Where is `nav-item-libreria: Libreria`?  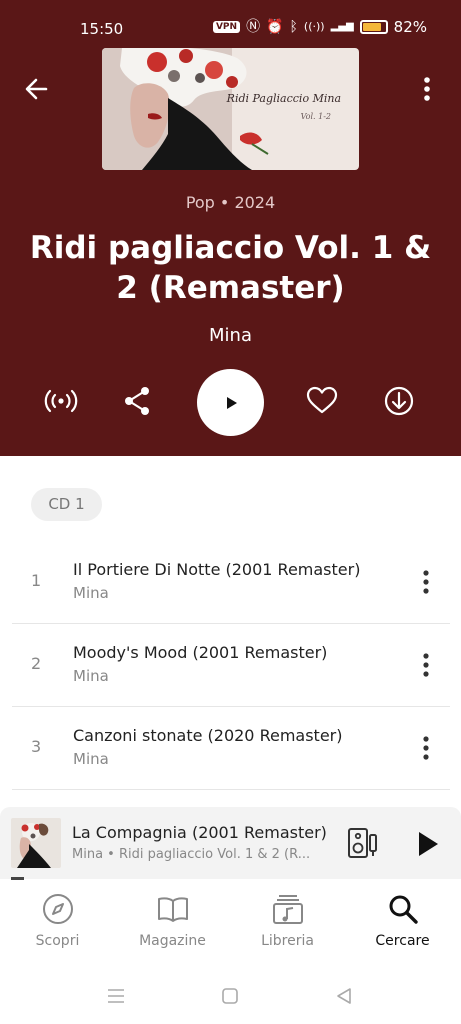
nav-item-libreria: Libreria is located at coordinates (287, 924).